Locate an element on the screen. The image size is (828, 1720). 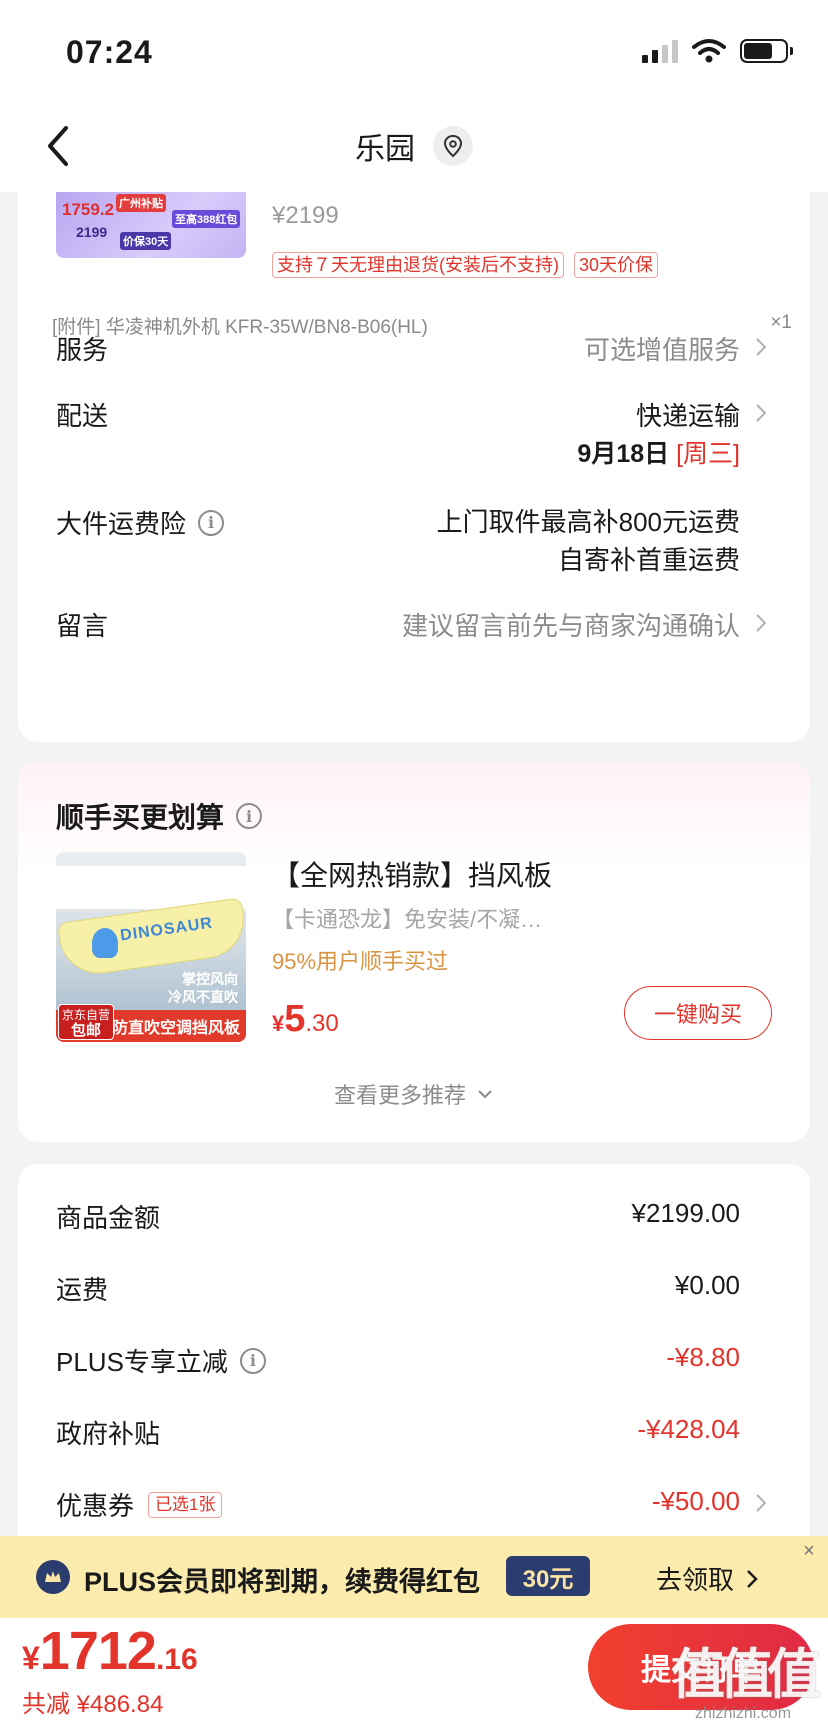
location-button is located at coordinates (453, 146).